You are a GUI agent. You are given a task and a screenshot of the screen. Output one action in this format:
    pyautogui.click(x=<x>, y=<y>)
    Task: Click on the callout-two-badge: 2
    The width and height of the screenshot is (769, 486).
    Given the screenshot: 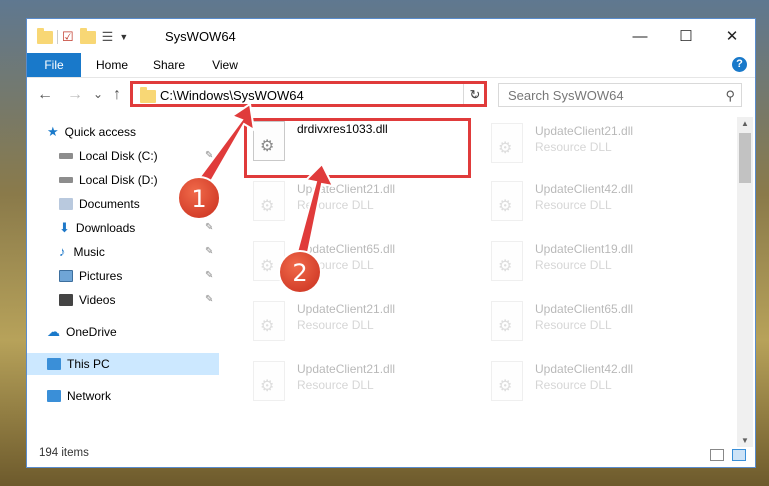 What is the action you would take?
    pyautogui.click(x=300, y=272)
    